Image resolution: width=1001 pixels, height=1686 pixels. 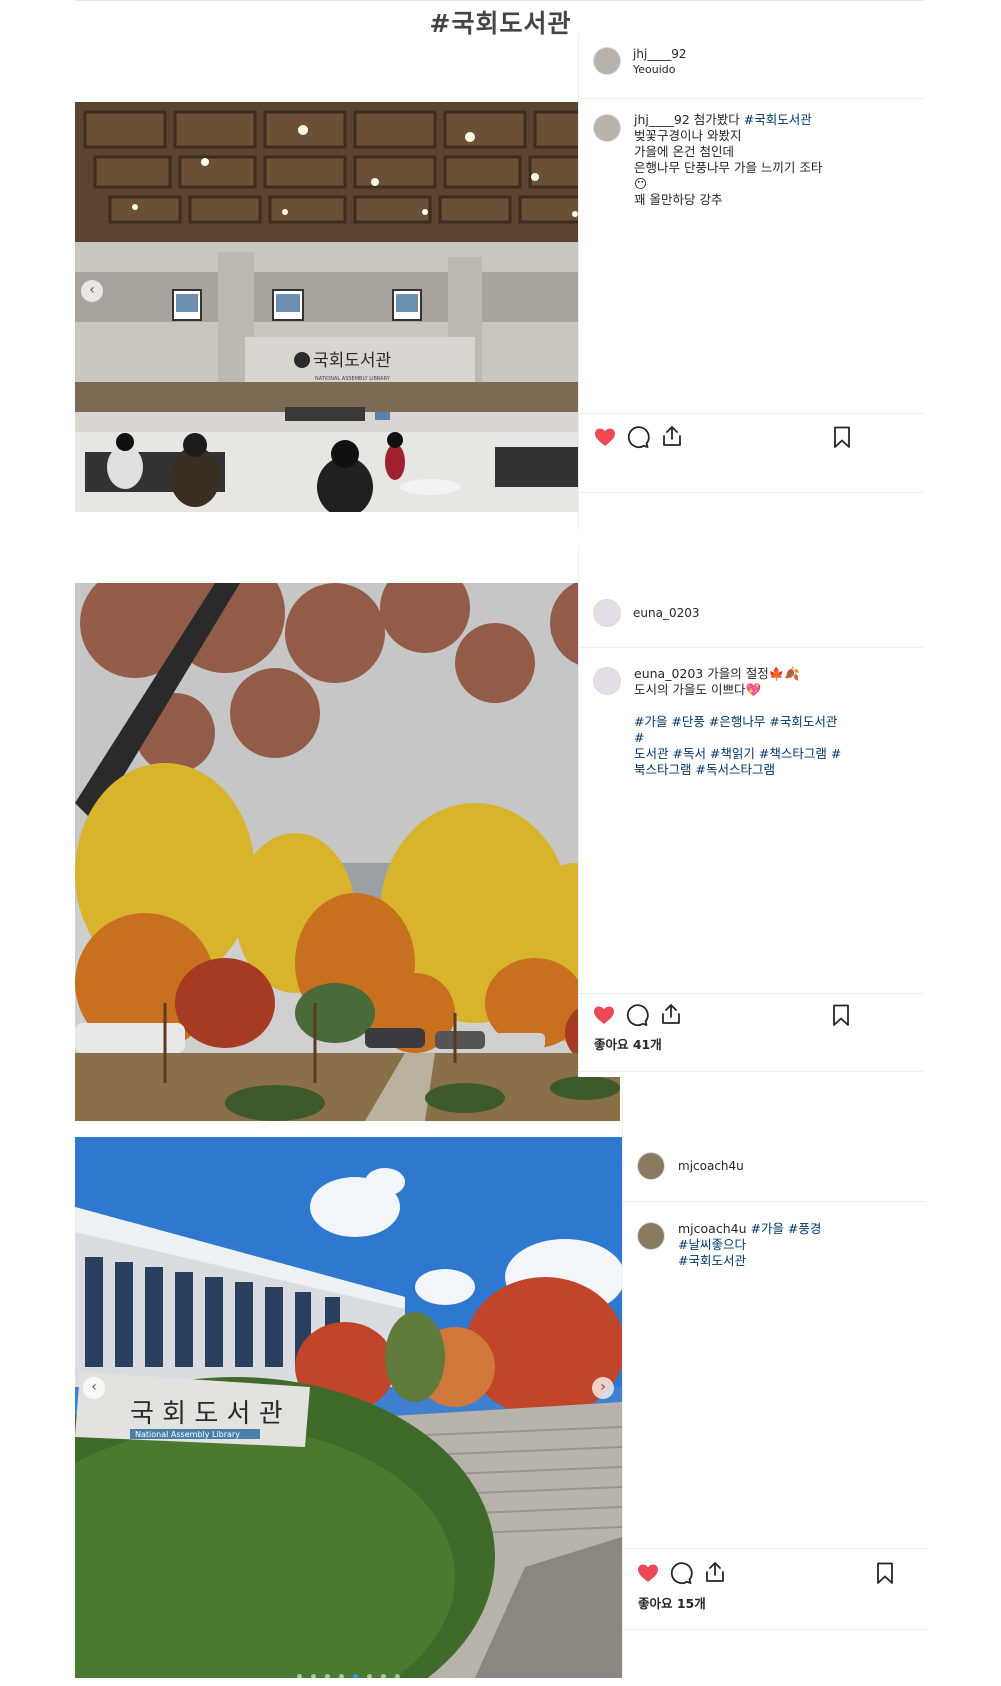 What do you see at coordinates (578, 281) in the screenshot?
I see `panel-border` at bounding box center [578, 281].